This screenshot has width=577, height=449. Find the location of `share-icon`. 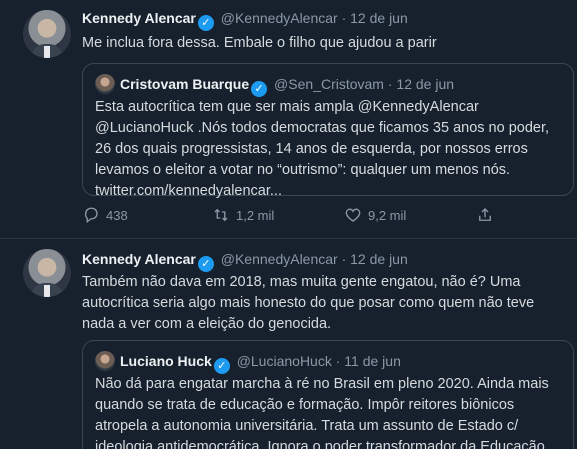

share-icon is located at coordinates (485, 214).